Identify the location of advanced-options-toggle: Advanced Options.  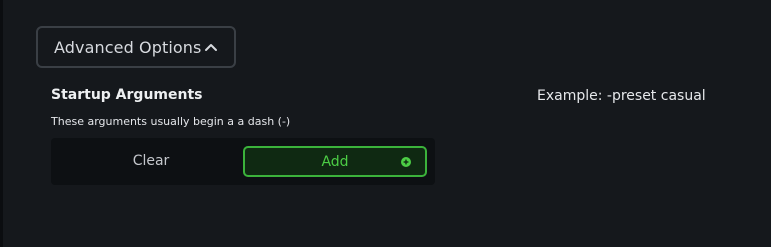
(136, 47).